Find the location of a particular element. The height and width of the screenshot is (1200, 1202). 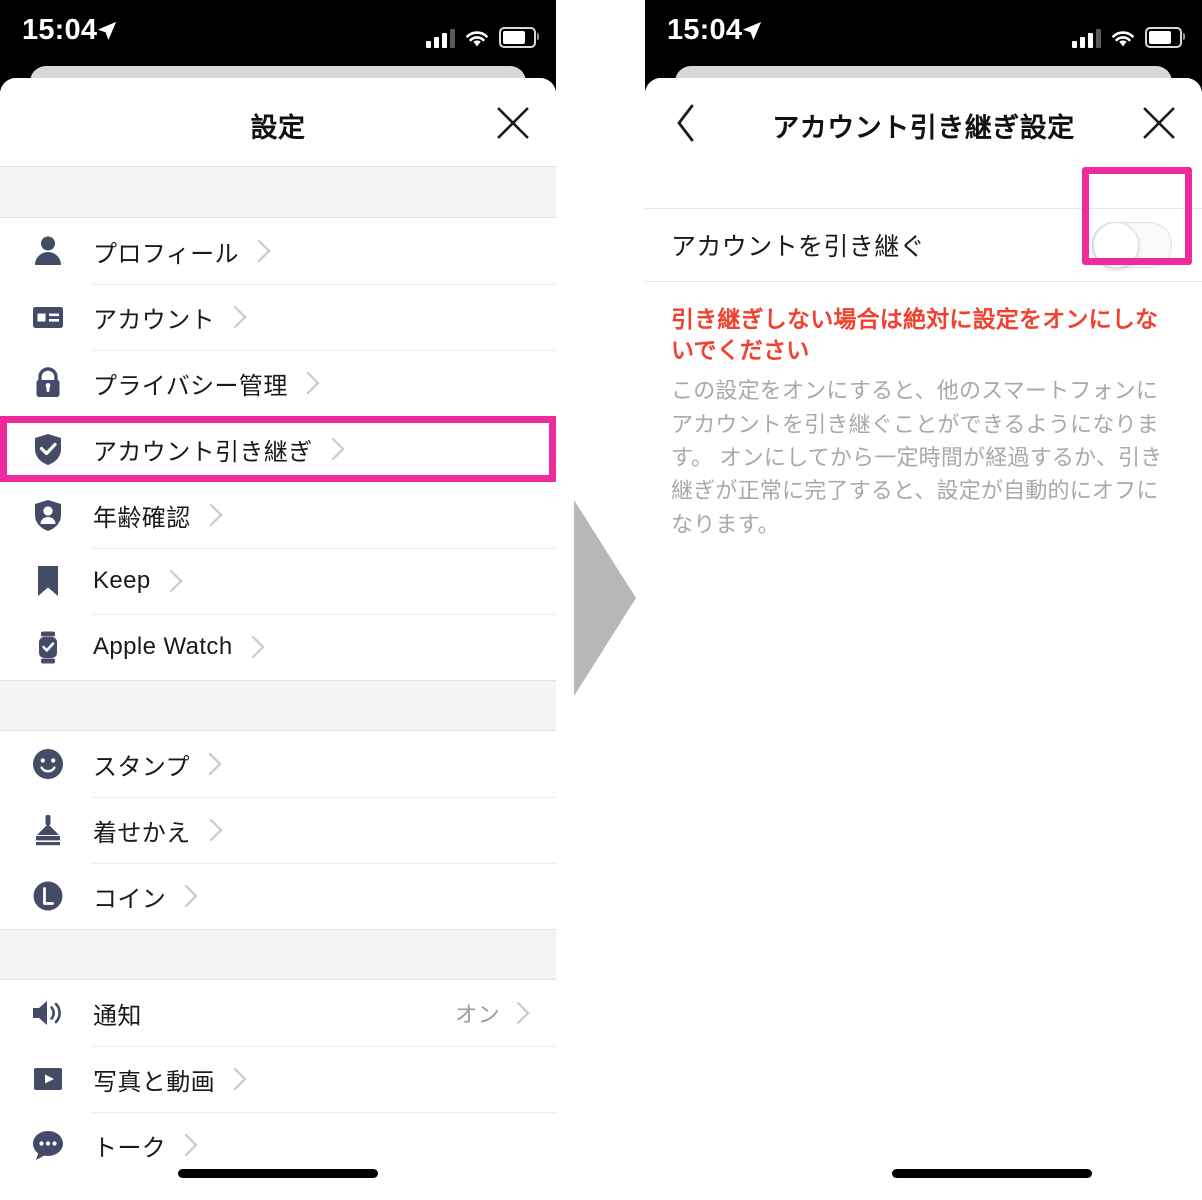

row-label: アカウント is located at coordinates (154, 320).